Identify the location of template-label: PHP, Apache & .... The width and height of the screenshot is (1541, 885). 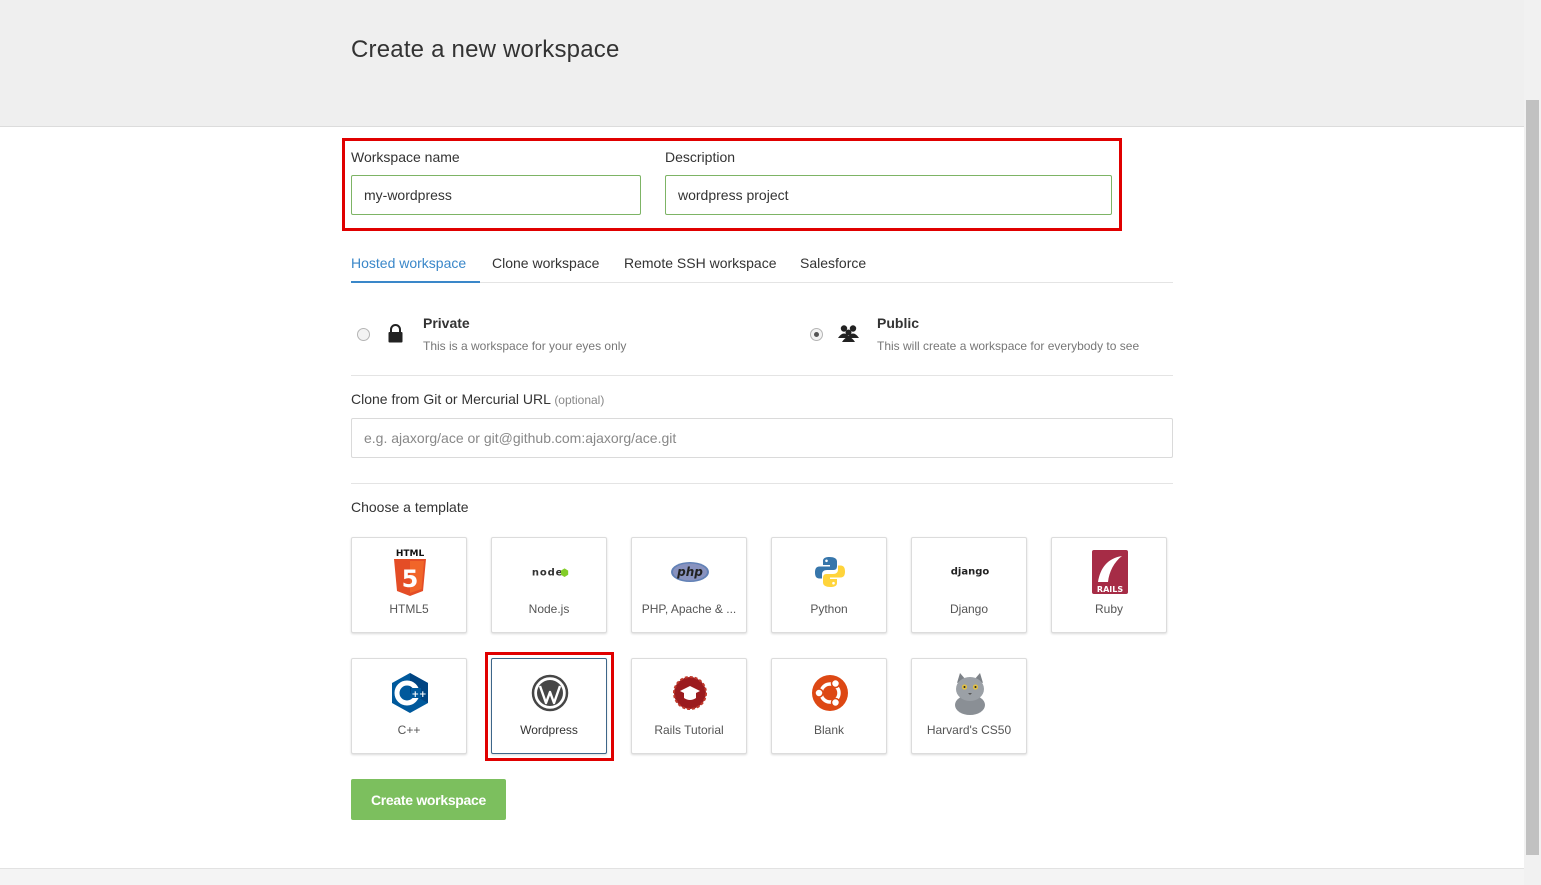
(689, 609).